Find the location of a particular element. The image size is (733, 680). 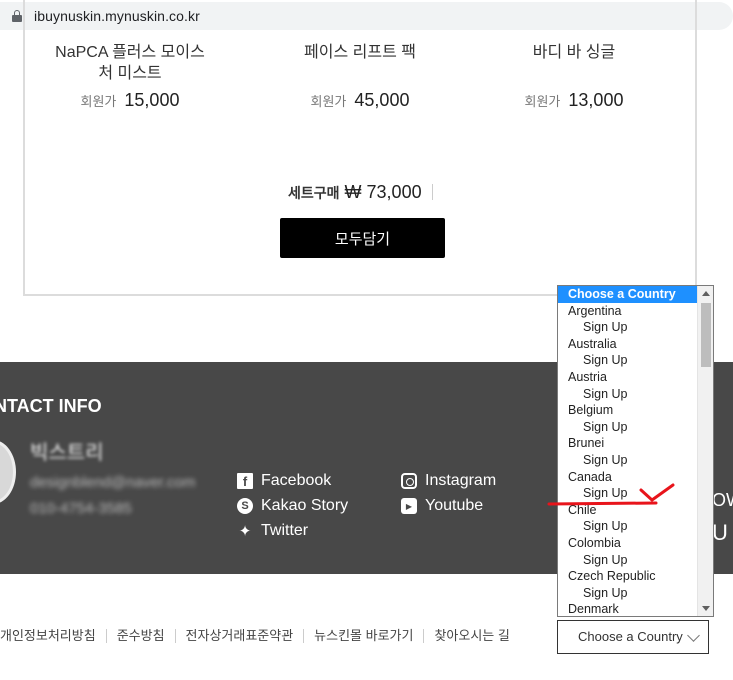

avatar is located at coordinates (8, 472).